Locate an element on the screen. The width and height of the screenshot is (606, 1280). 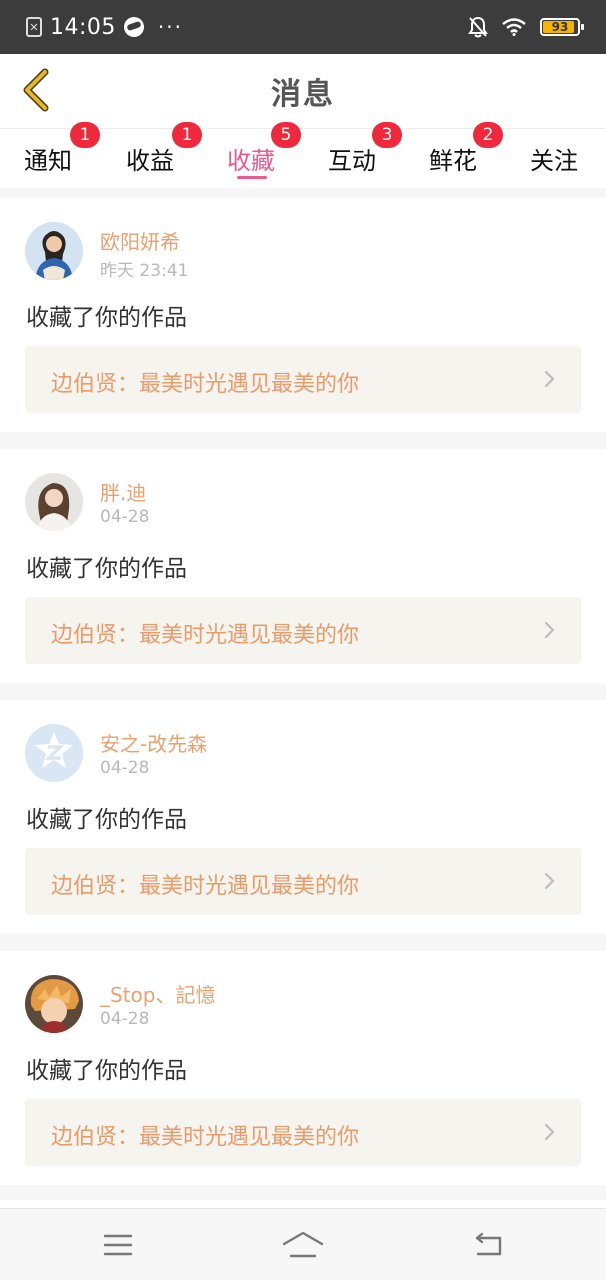
tab-interactions: 互动 3 is located at coordinates (373, 155).